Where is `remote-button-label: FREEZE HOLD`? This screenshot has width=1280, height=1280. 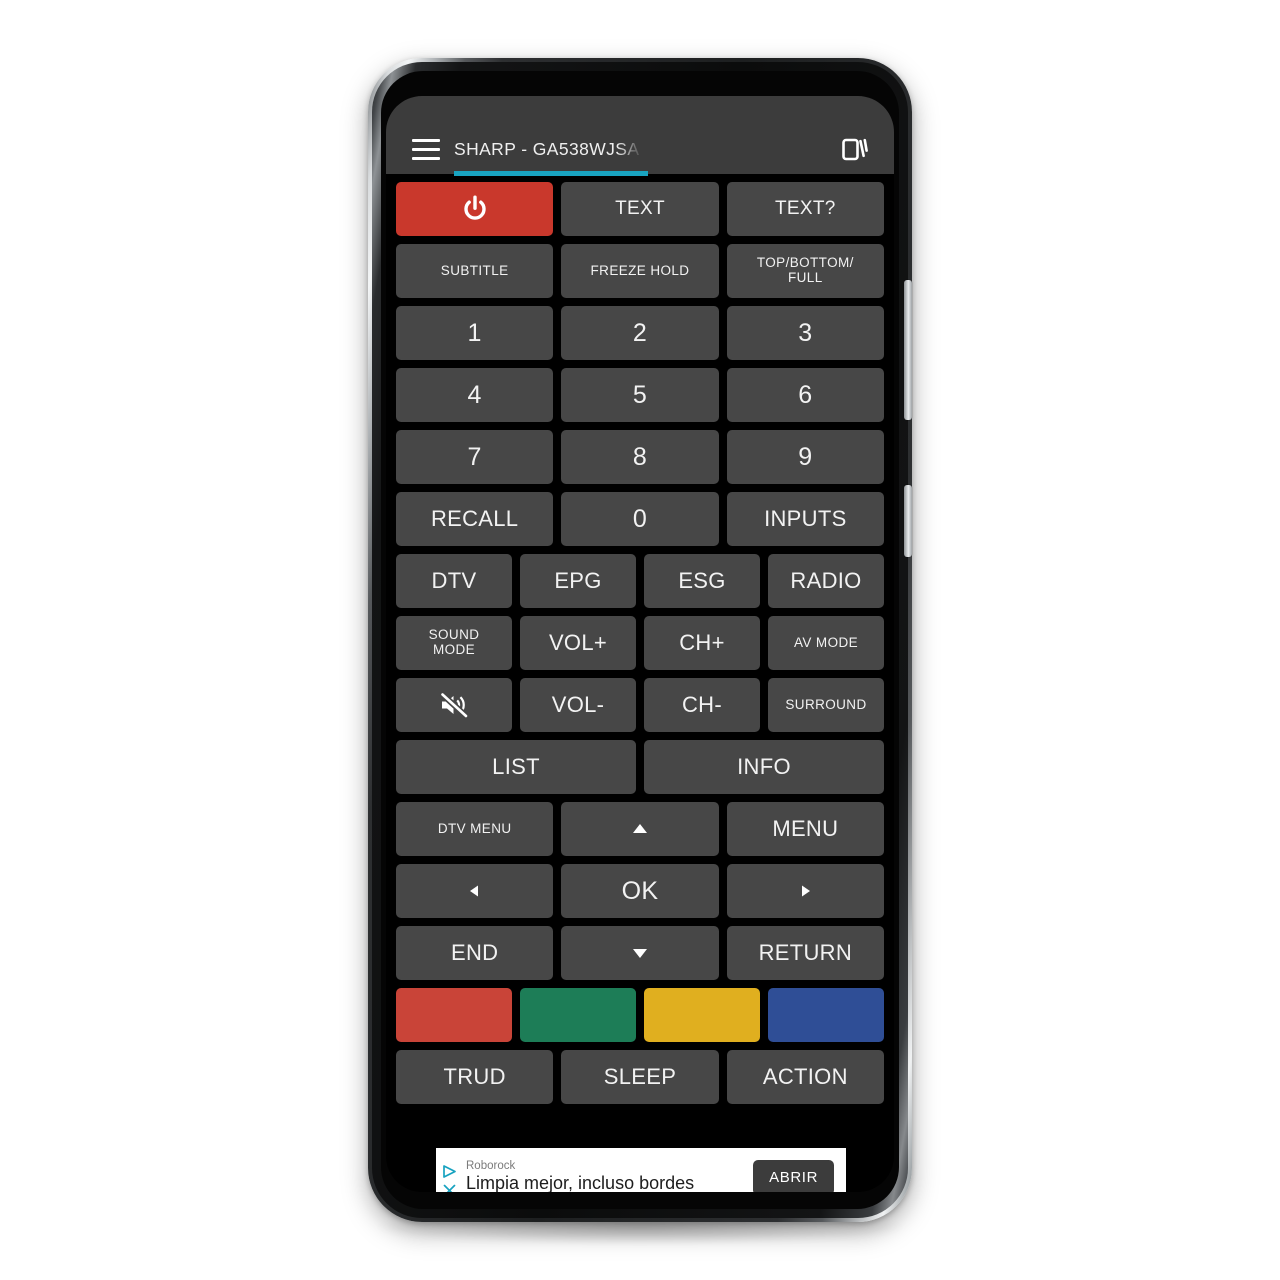
remote-button-label: FREEZE HOLD is located at coordinates (640, 270).